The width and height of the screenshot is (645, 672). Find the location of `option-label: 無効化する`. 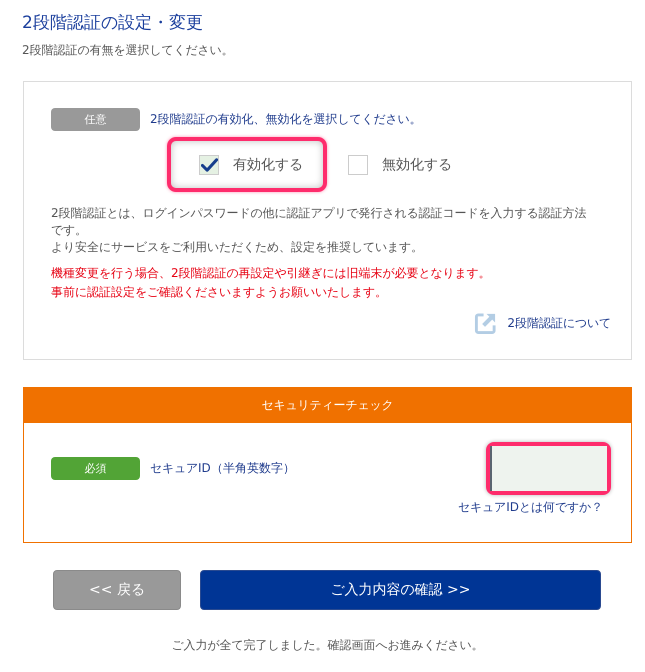

option-label: 無効化する is located at coordinates (417, 165).